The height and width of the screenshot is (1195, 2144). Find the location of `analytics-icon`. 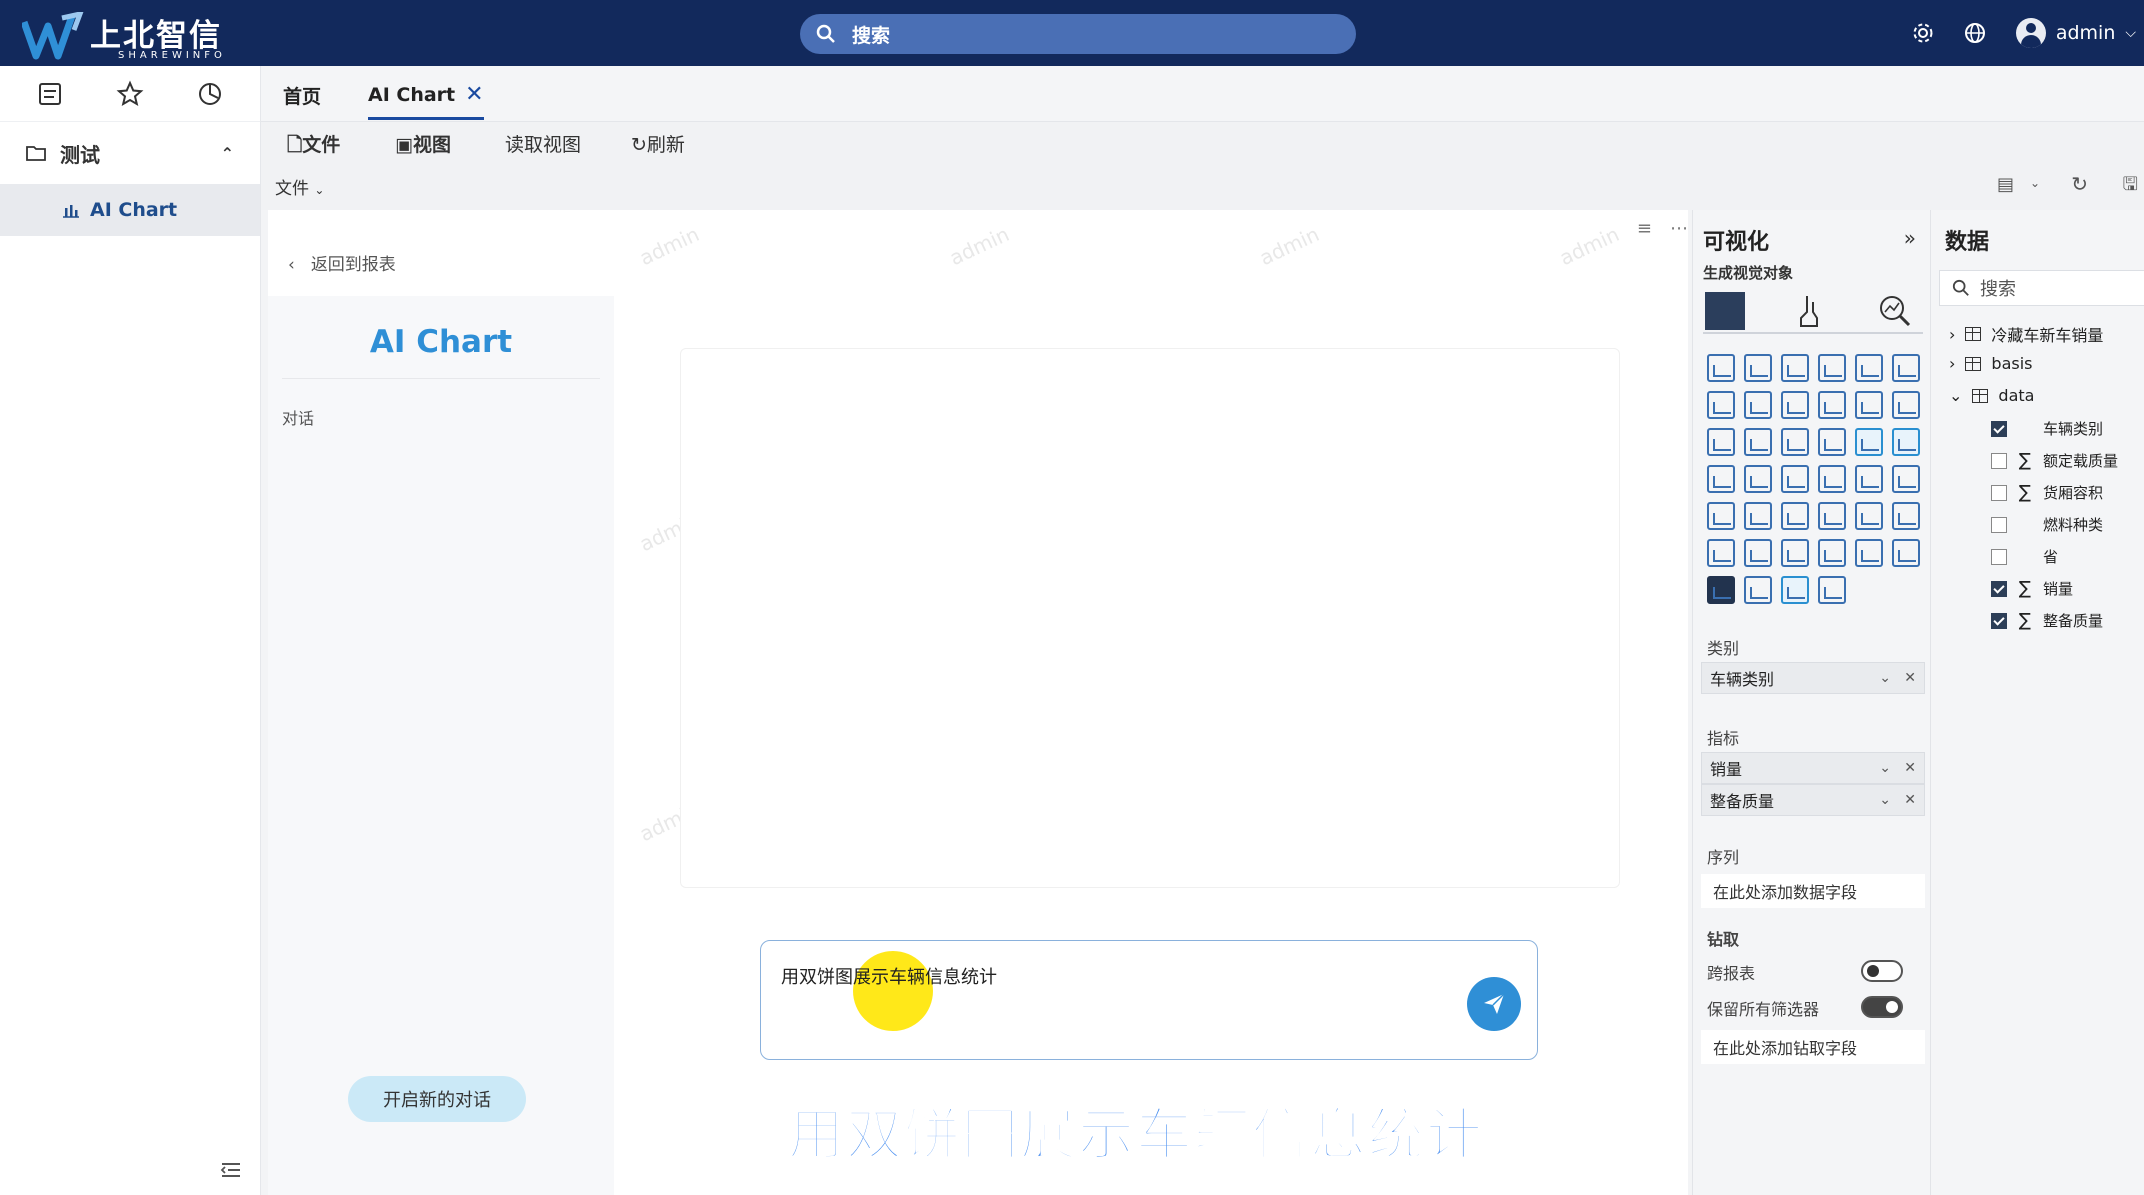

analytics-icon is located at coordinates (1895, 311).